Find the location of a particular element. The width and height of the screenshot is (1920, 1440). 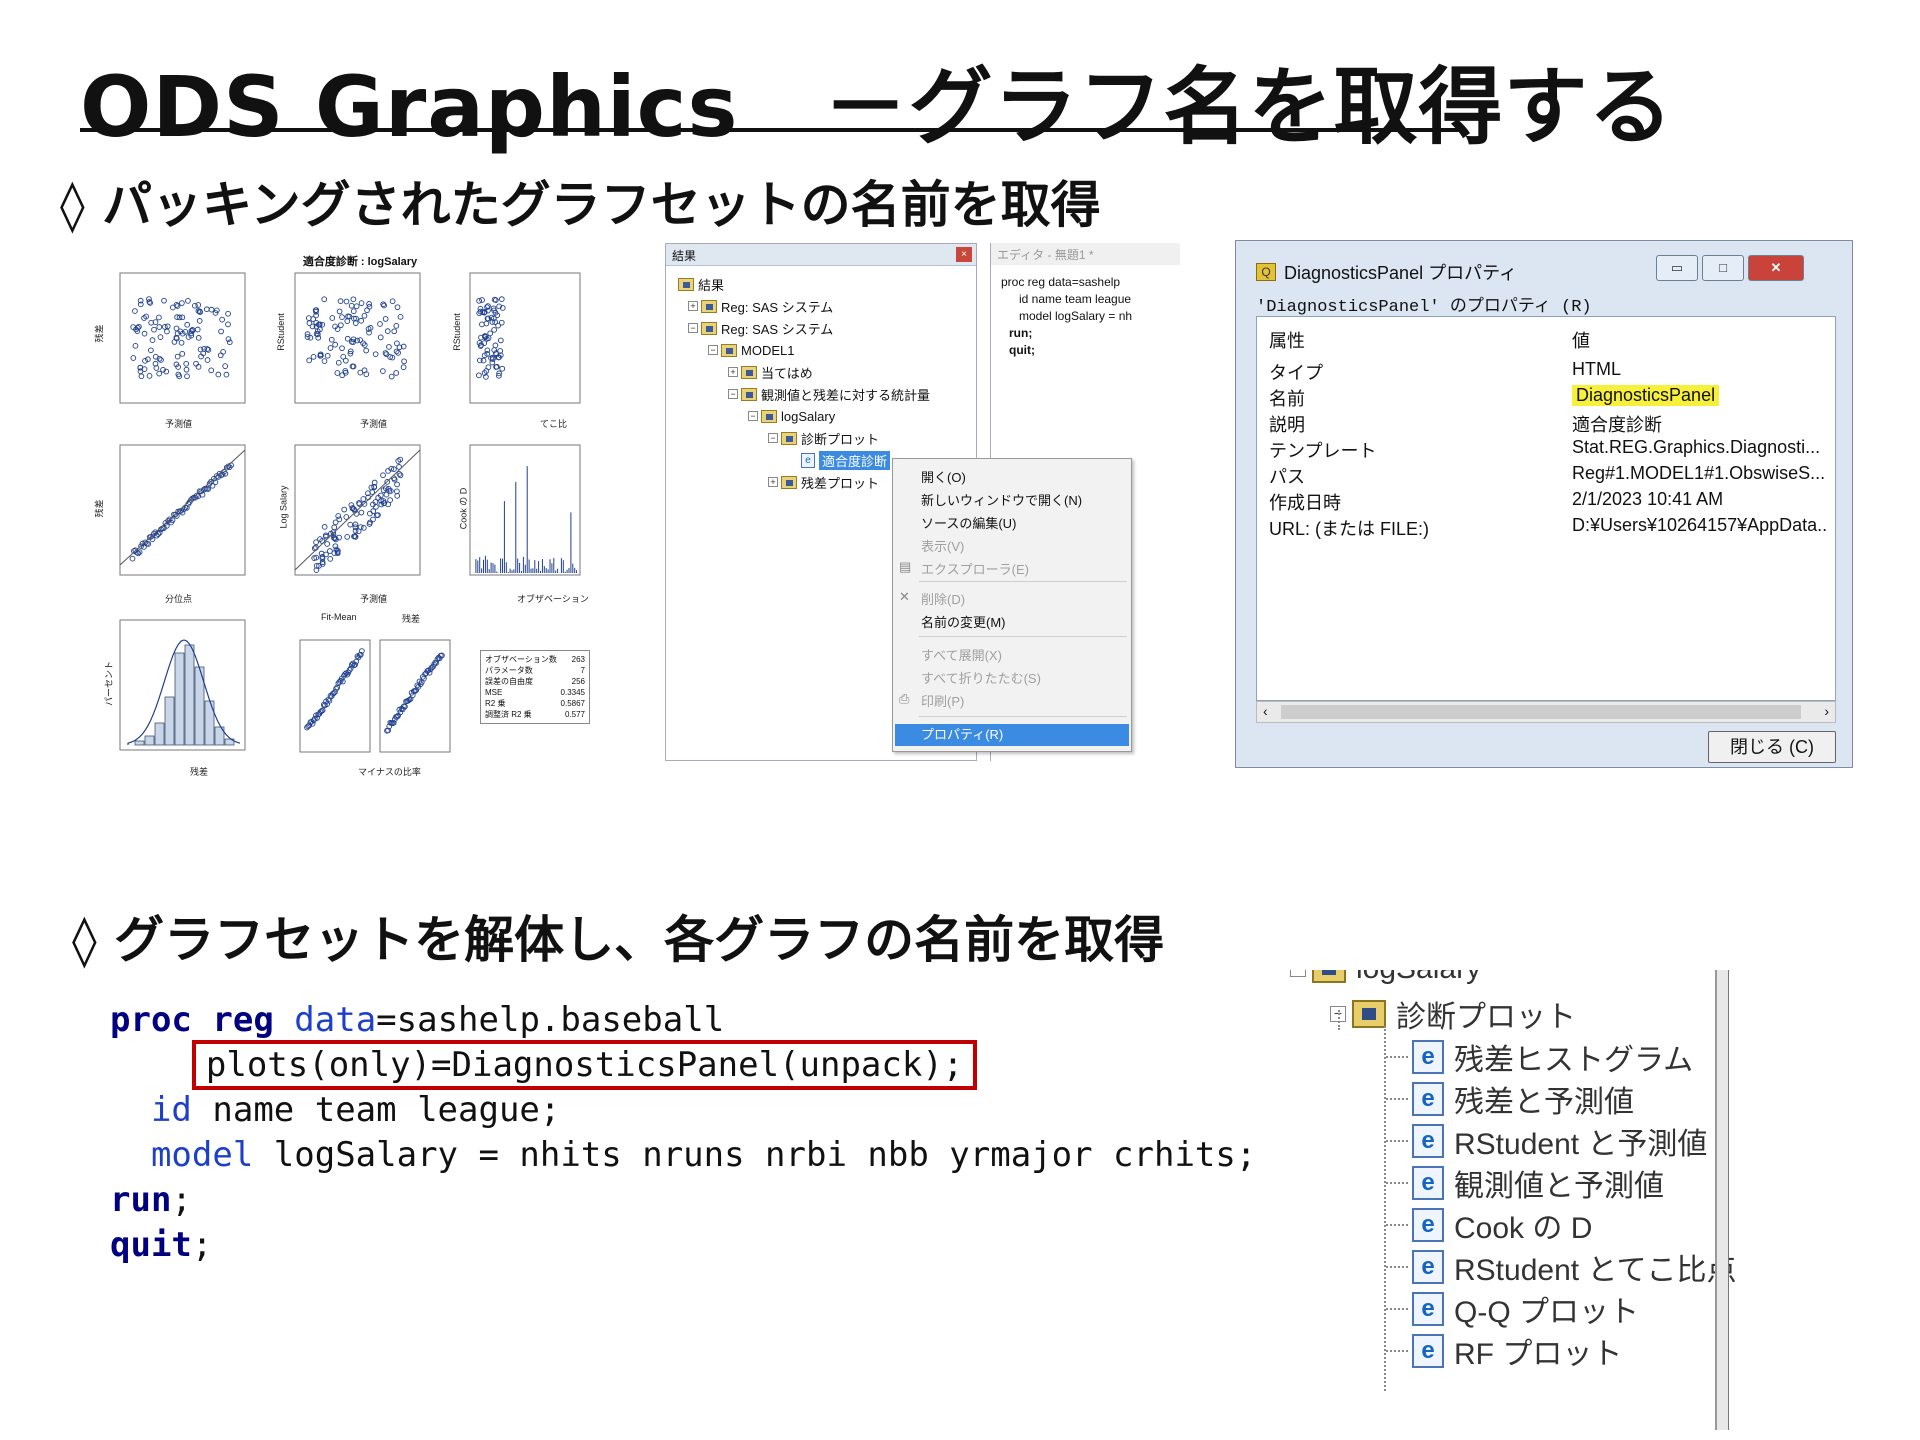

code-line-6: quit; is located at coordinates (683, 1245).